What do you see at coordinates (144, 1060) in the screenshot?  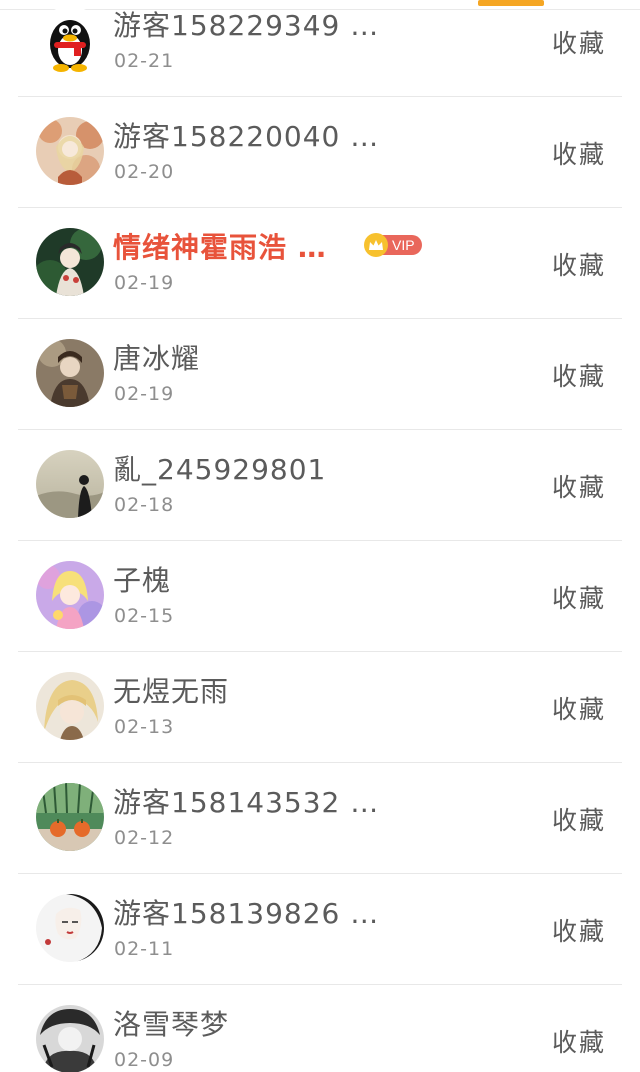 I see `user-date: 02-09` at bounding box center [144, 1060].